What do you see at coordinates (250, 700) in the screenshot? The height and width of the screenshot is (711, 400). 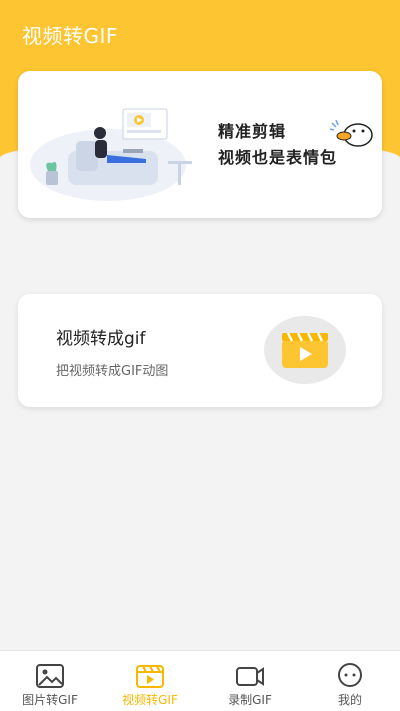 I see `tab-label: 录制GIF` at bounding box center [250, 700].